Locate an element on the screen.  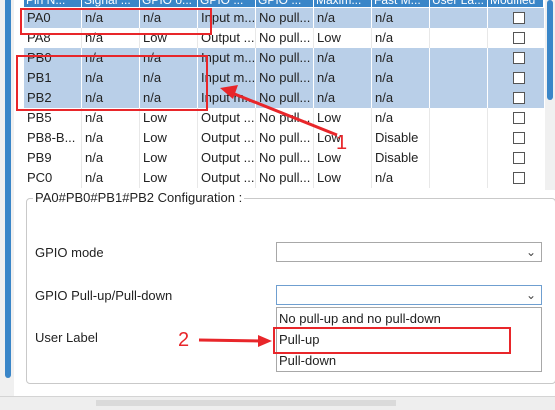
horizontal-scrollbar is located at coordinates (277, 403).